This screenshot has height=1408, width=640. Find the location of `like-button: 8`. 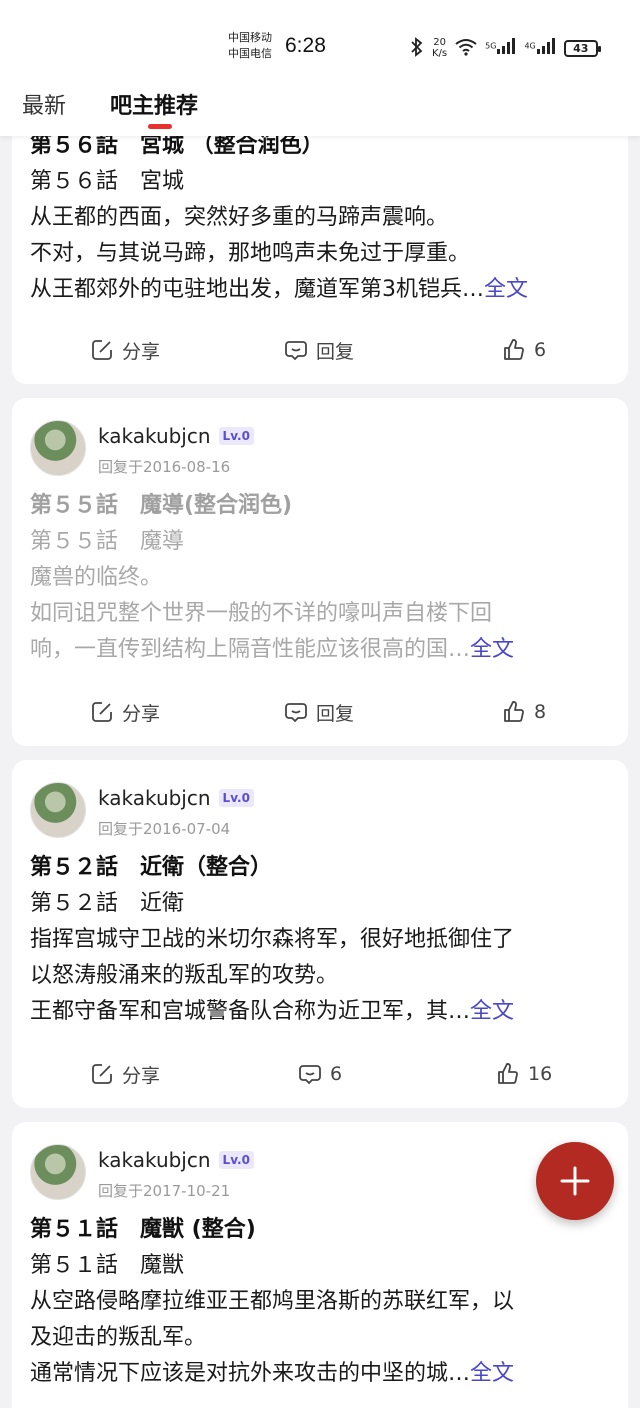

like-button: 8 is located at coordinates (524, 712).